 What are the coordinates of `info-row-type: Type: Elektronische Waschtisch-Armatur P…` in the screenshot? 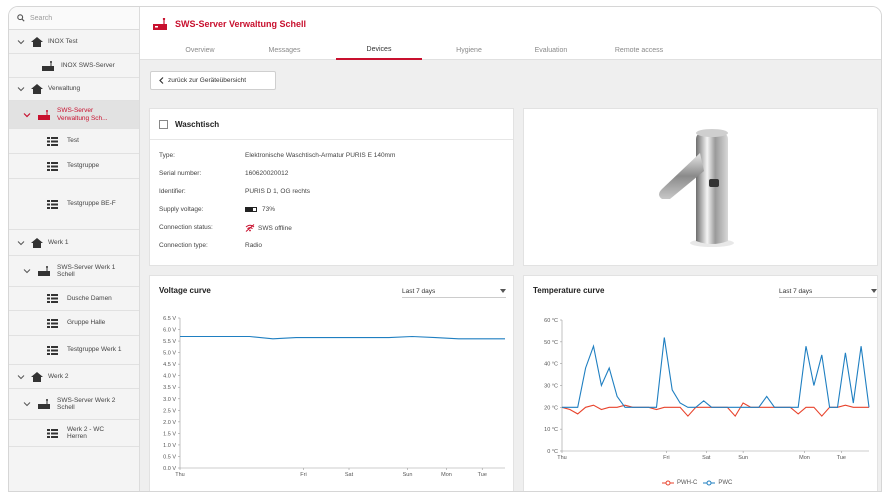 It's located at (329, 155).